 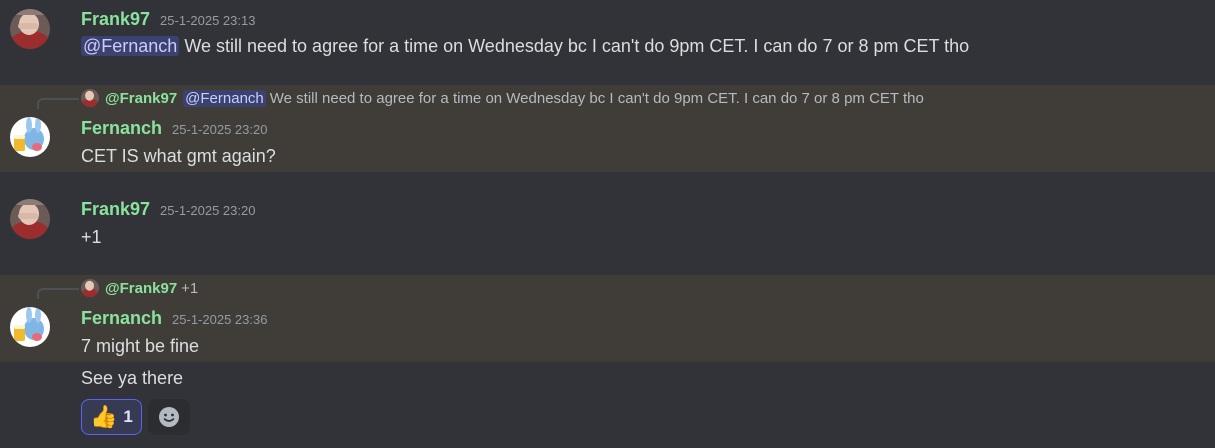 What do you see at coordinates (224, 98) in the screenshot?
I see `reply-mention: @Fernanch` at bounding box center [224, 98].